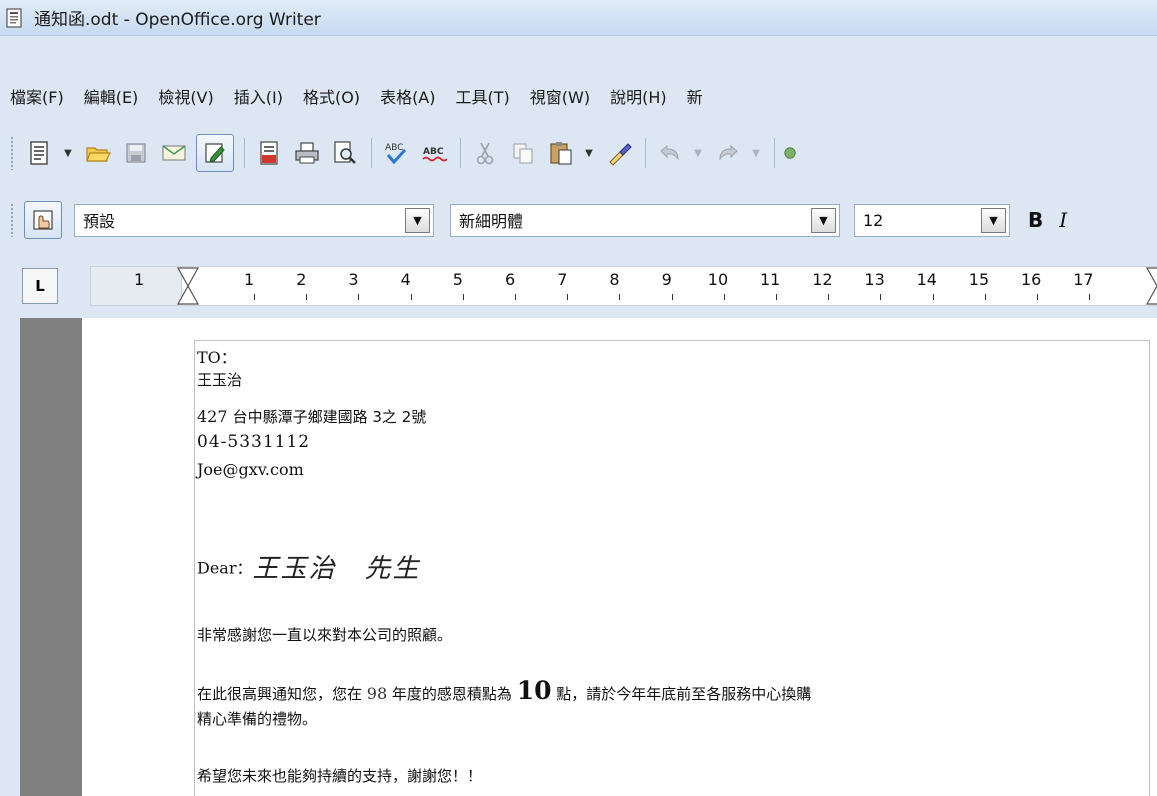 This screenshot has width=1157, height=796. Describe the element at coordinates (269, 153) in the screenshot. I see `export-pdf-button` at that location.